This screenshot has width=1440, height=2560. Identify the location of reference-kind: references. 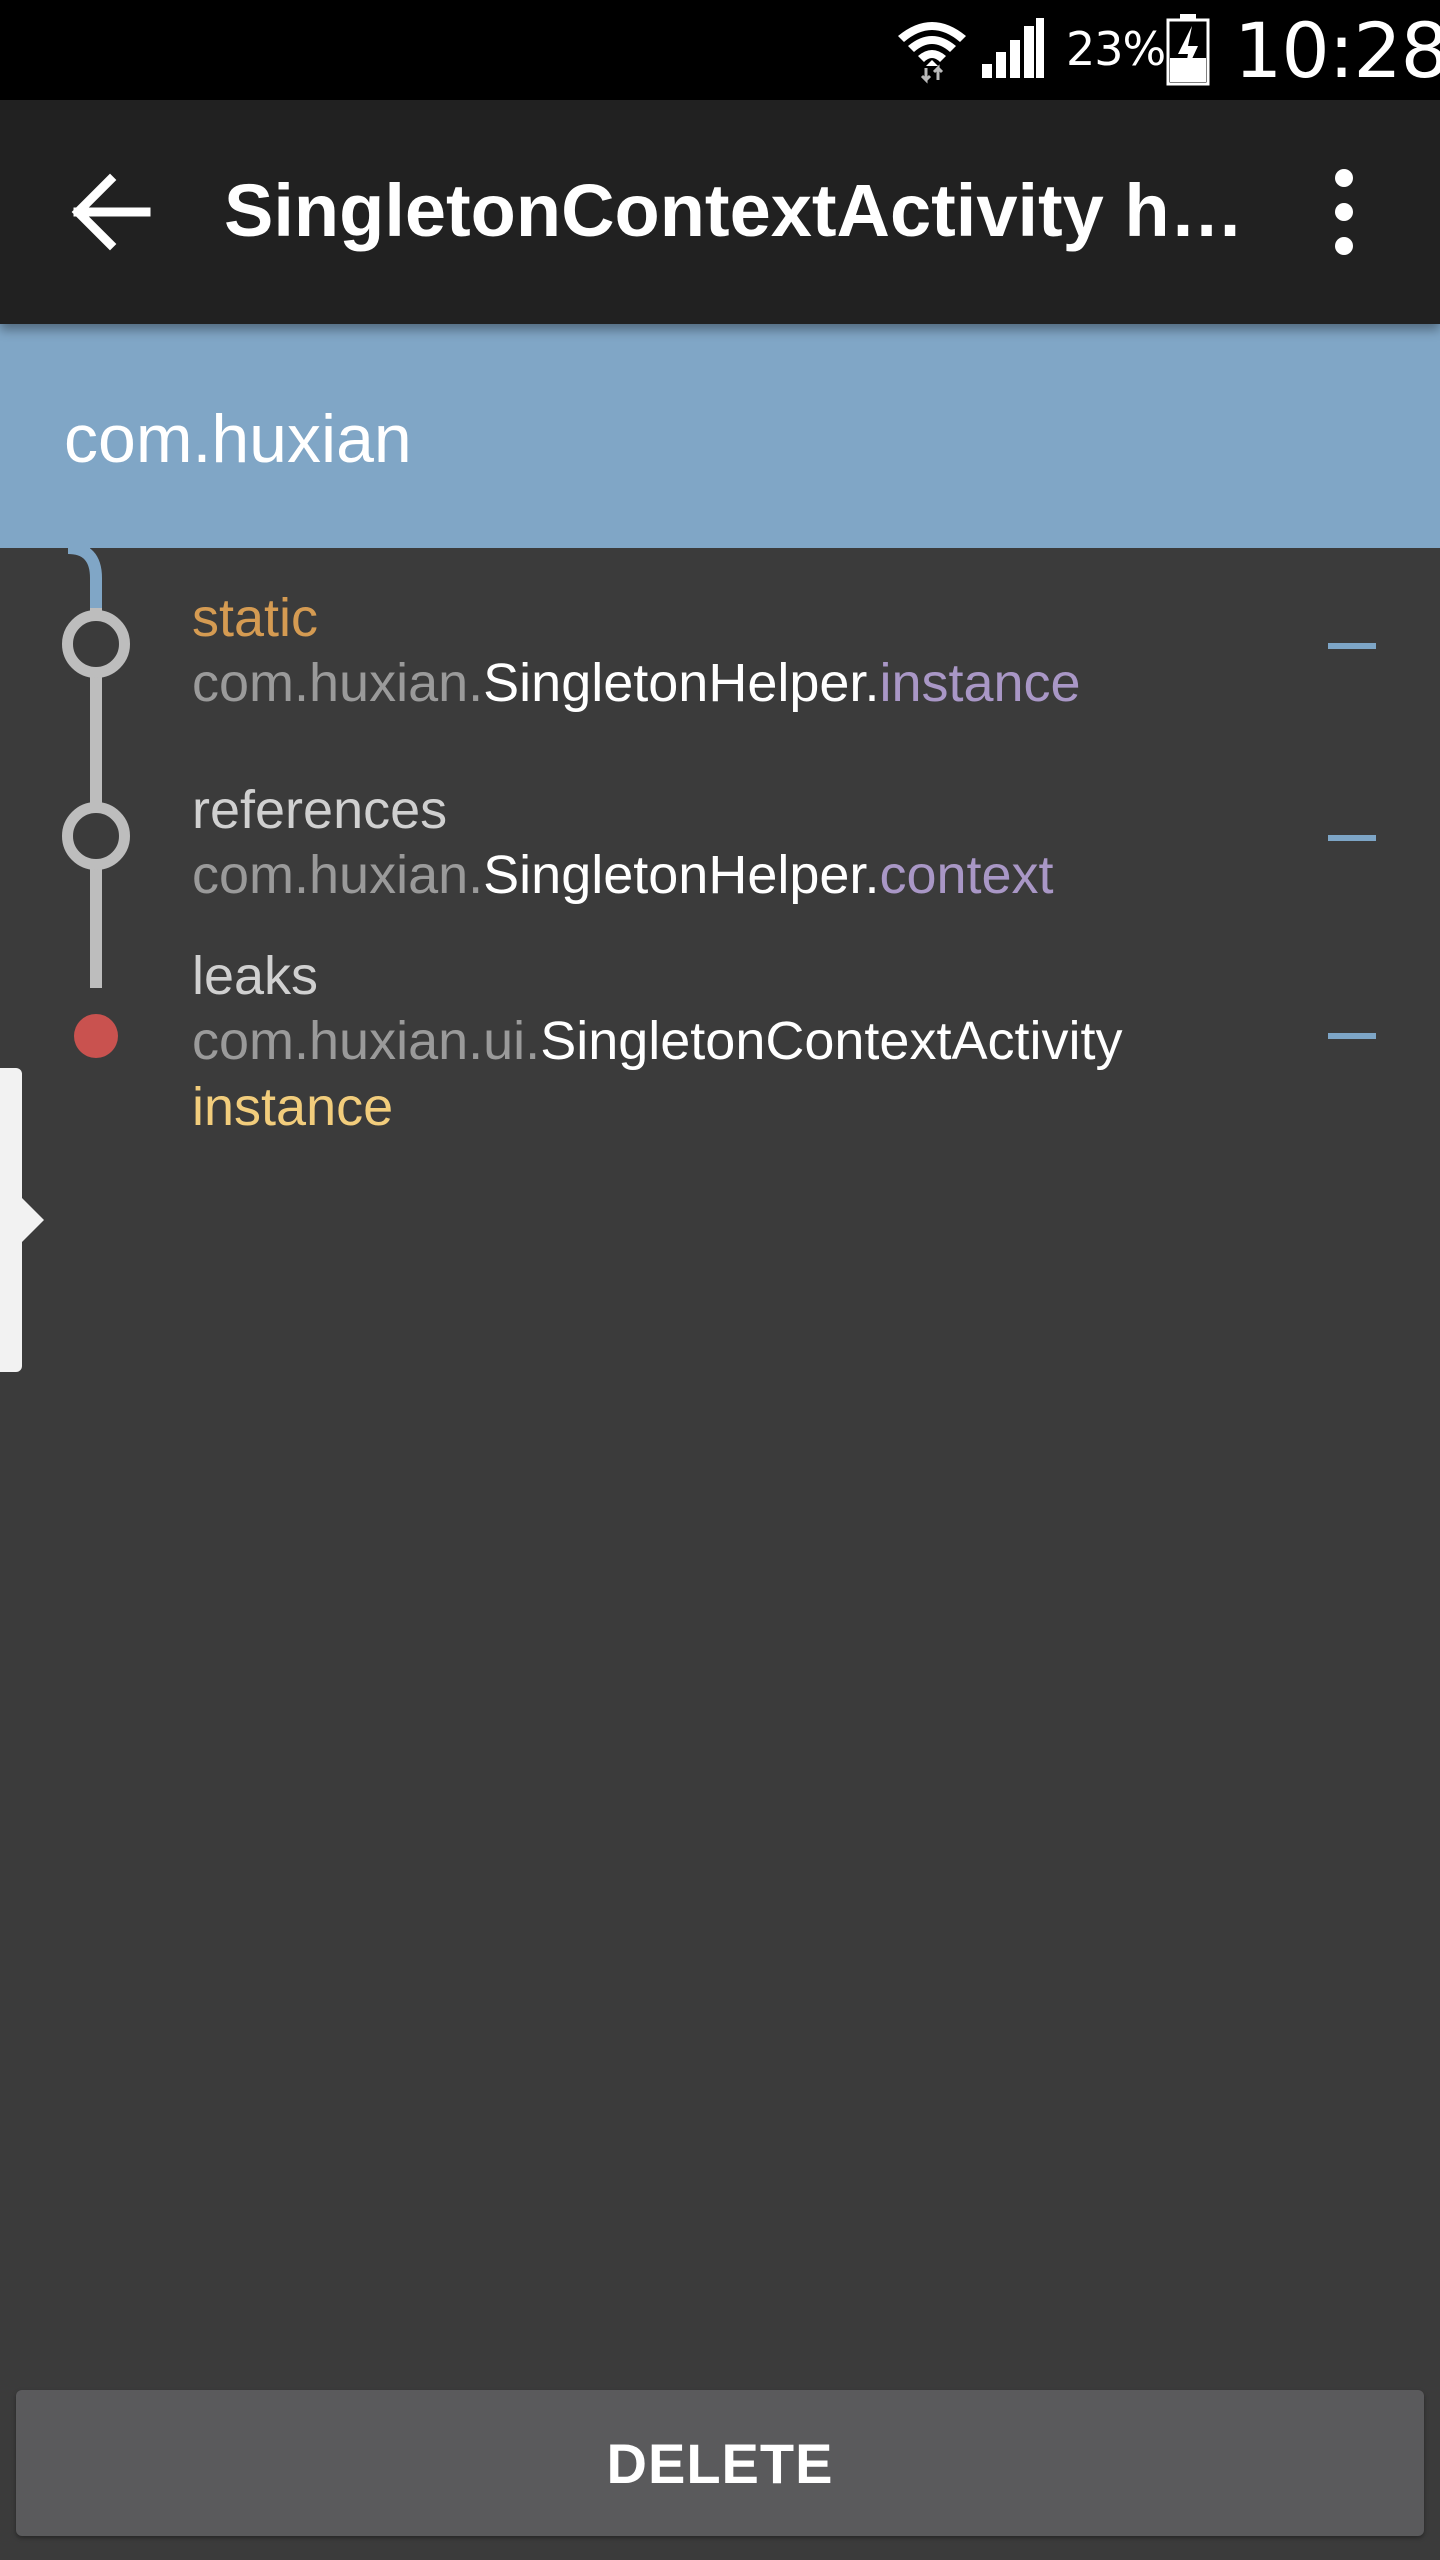
(320, 810).